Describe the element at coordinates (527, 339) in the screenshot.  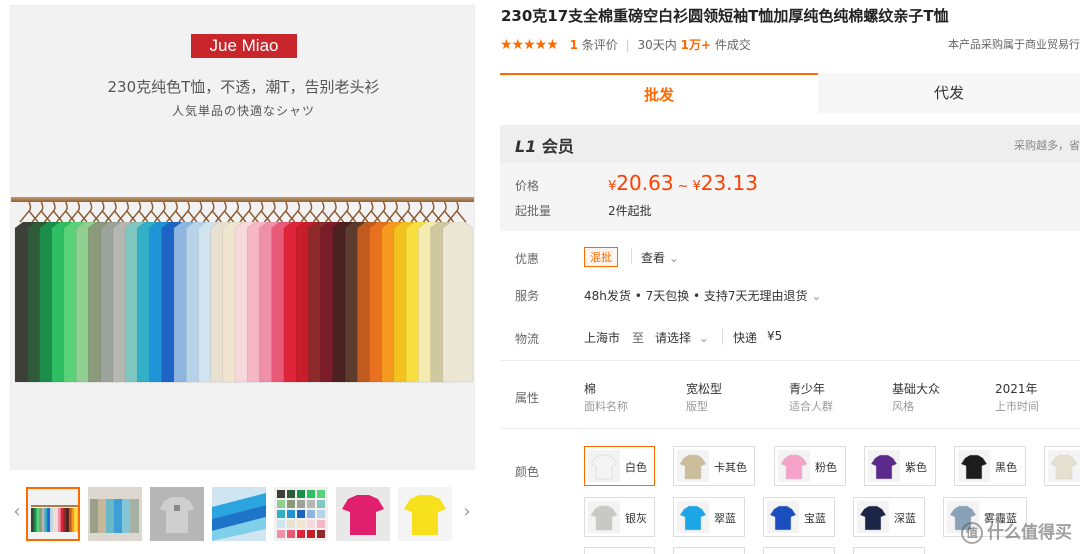
I see `shipping-label: 物流` at that location.